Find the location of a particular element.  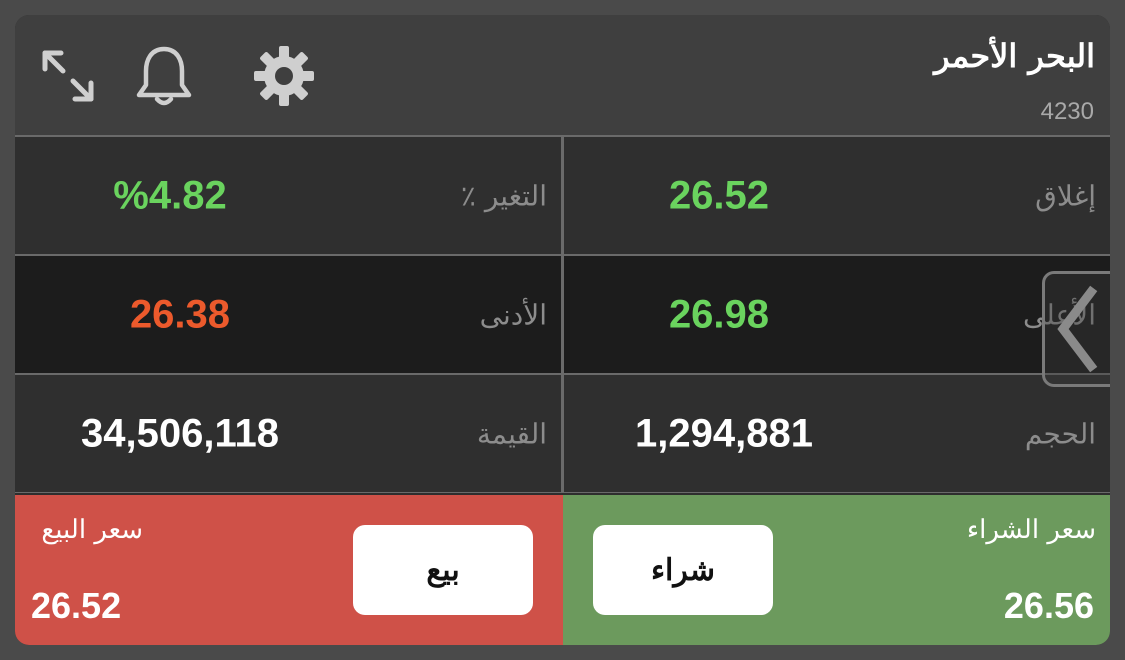

collapse-tab is located at coordinates (1076, 329).